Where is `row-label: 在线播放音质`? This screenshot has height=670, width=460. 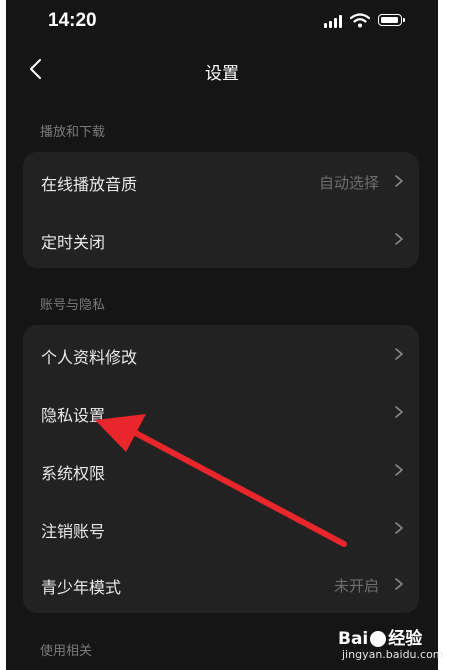
row-label: 在线播放音质 is located at coordinates (89, 184).